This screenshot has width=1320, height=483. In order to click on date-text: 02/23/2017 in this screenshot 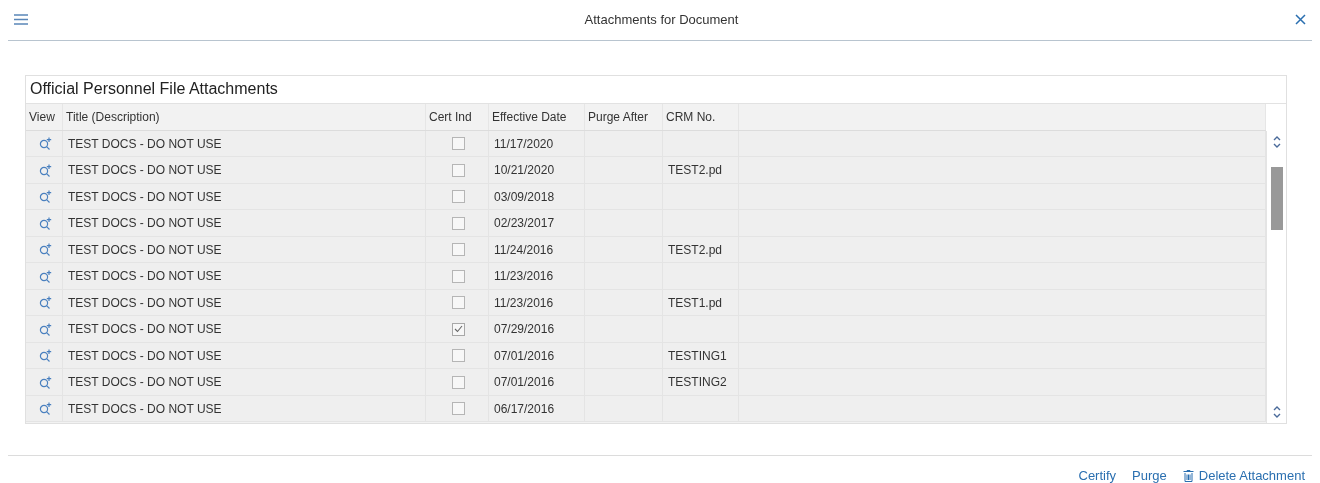, I will do `click(524, 223)`.